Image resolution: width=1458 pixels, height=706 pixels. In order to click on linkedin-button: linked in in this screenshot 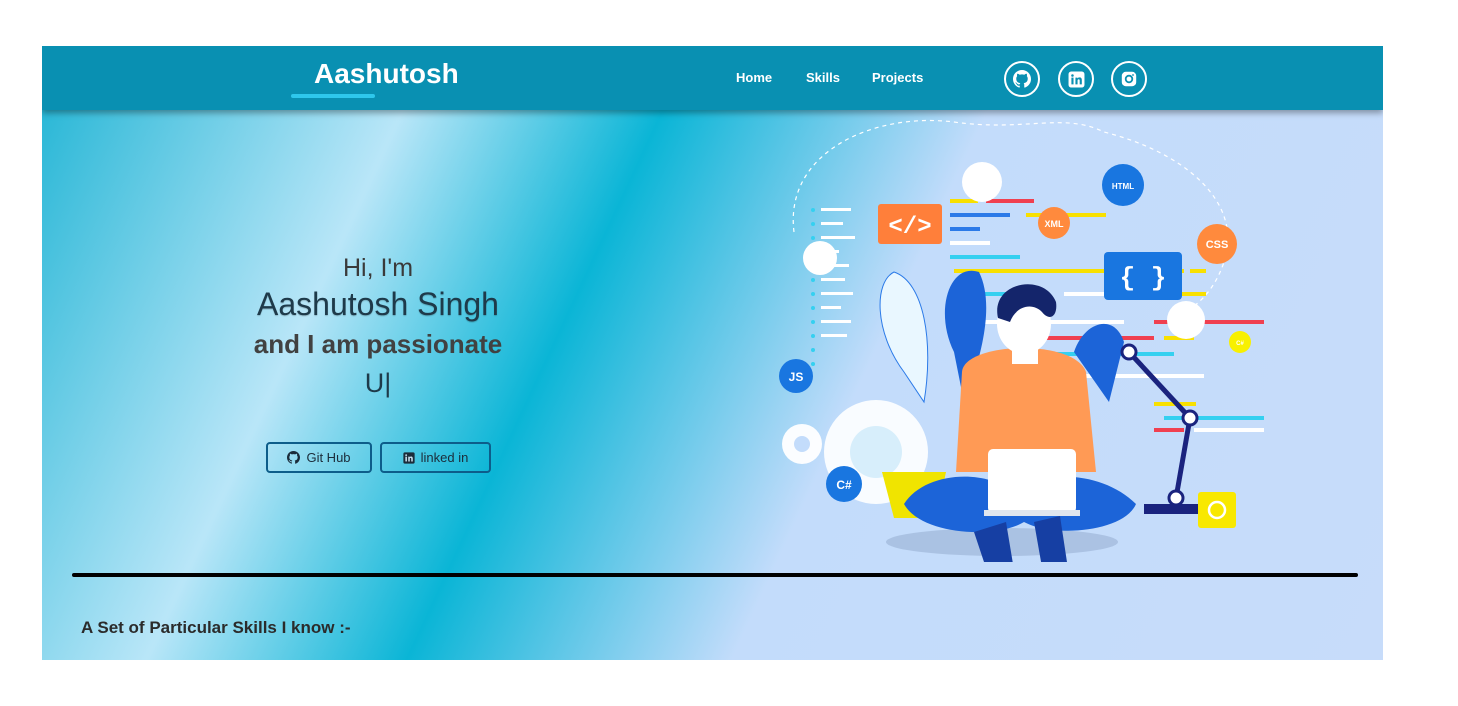, I will do `click(435, 457)`.